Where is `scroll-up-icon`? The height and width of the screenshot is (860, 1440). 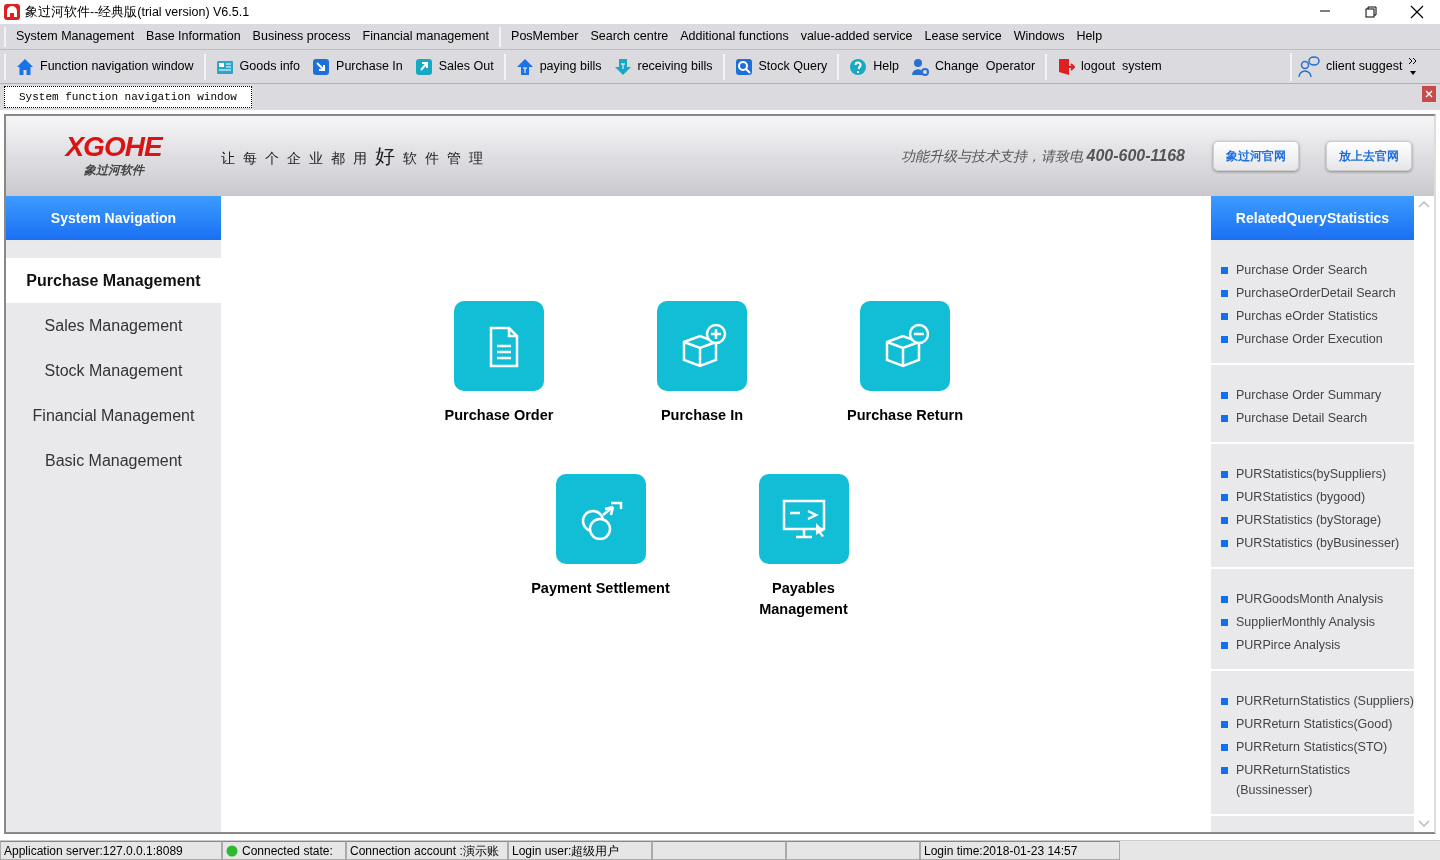 scroll-up-icon is located at coordinates (1424, 204).